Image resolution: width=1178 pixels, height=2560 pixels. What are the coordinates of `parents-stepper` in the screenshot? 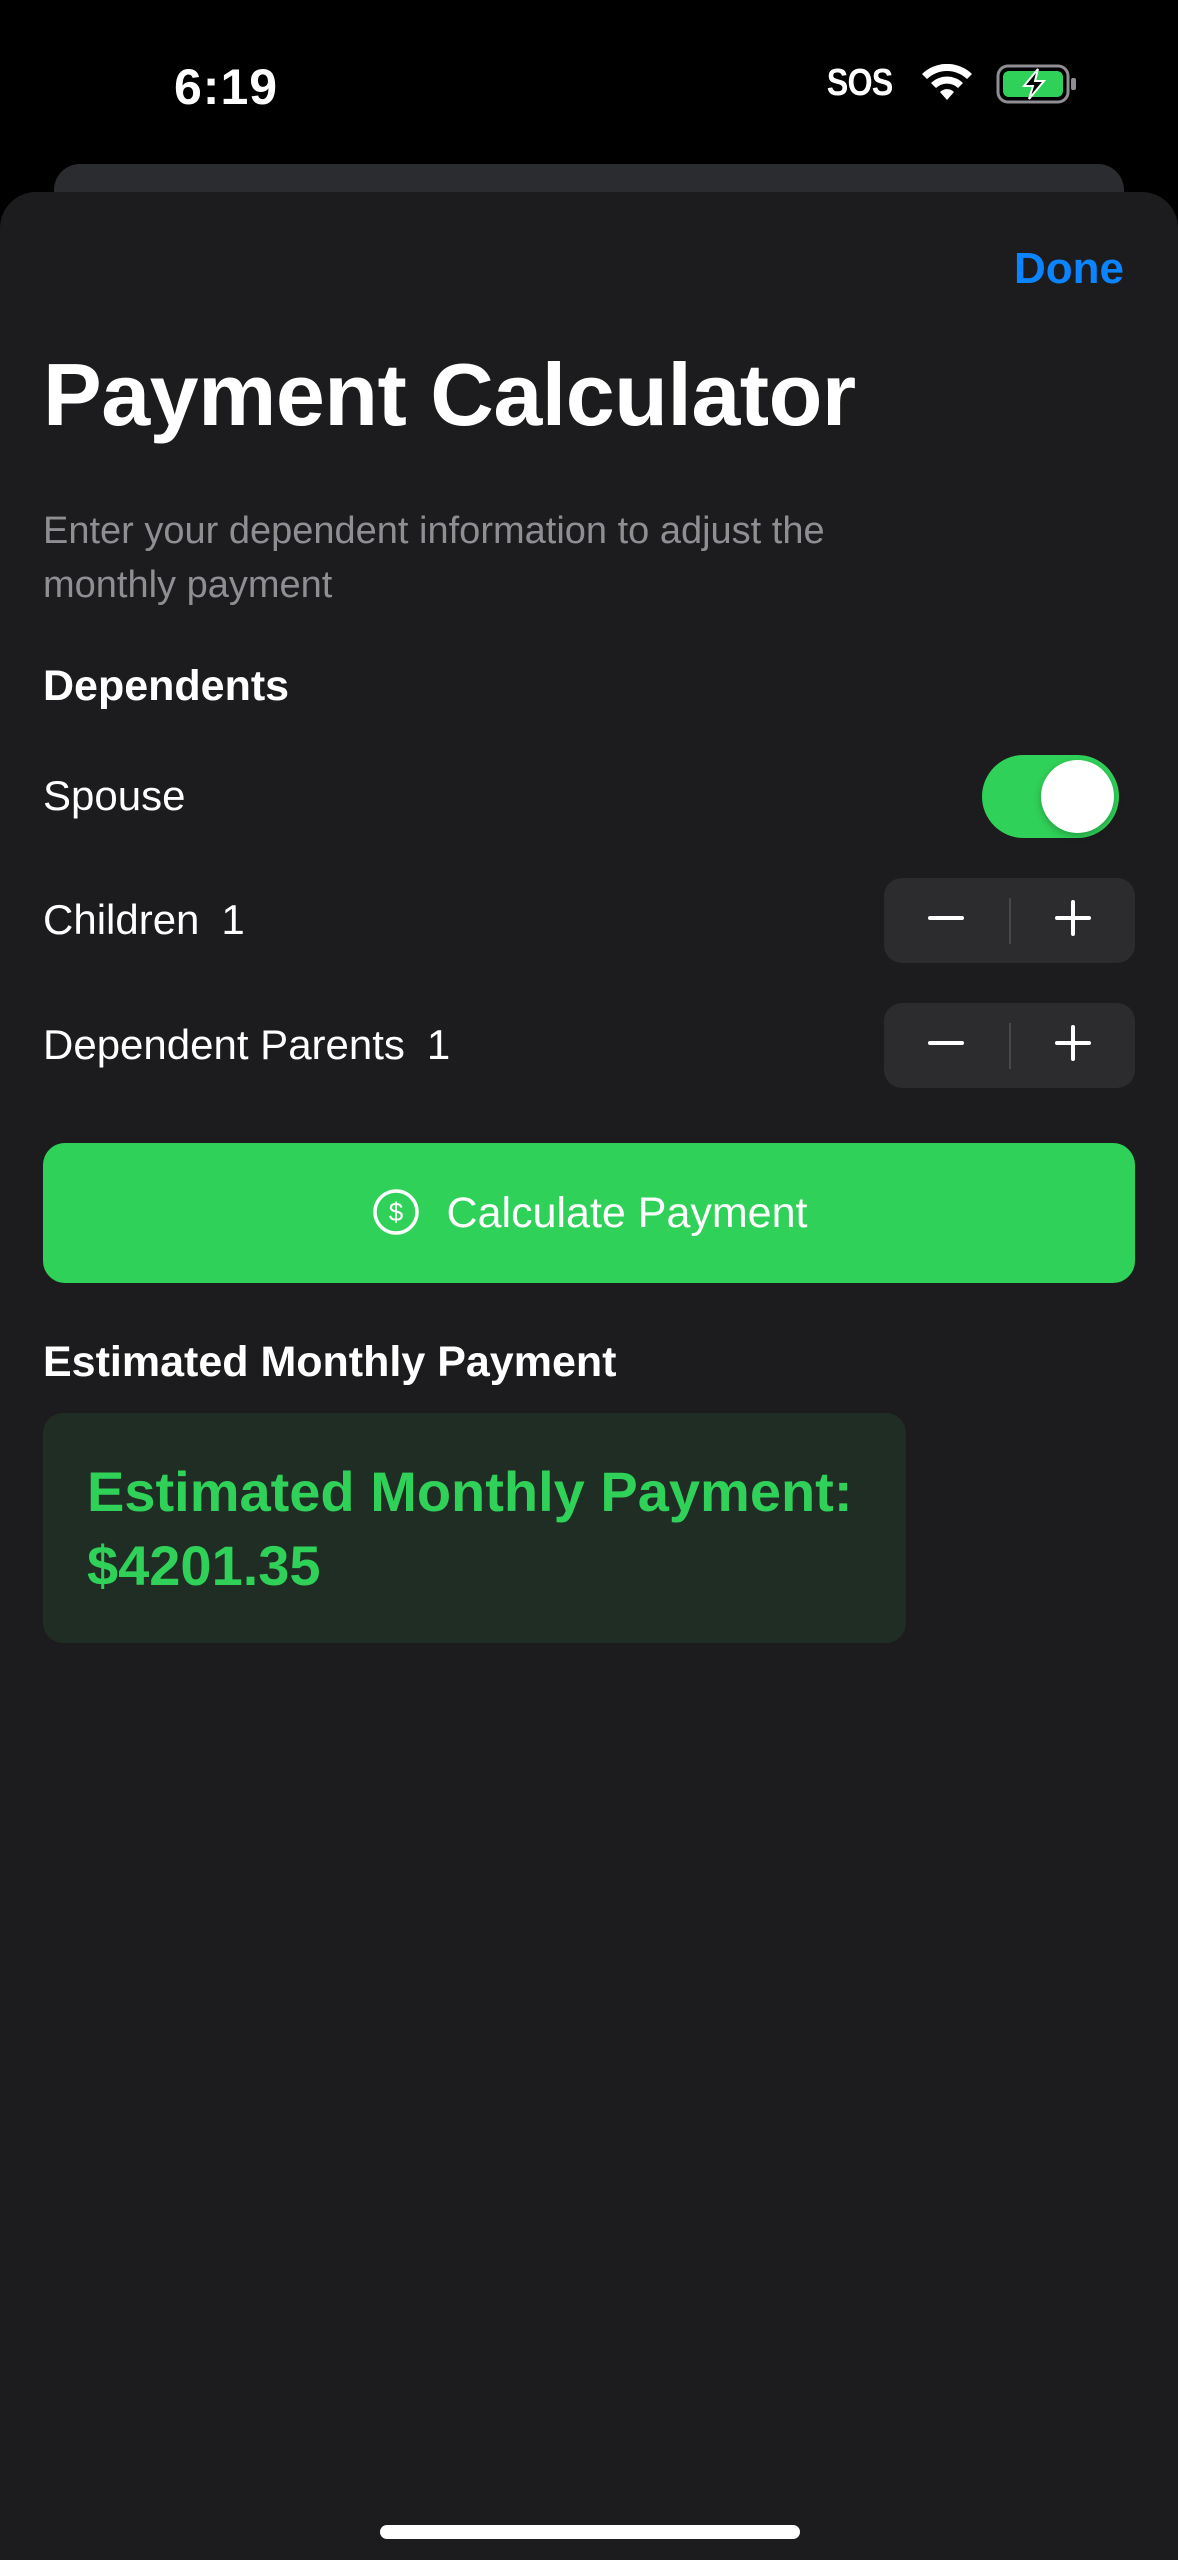 It's located at (1009, 1045).